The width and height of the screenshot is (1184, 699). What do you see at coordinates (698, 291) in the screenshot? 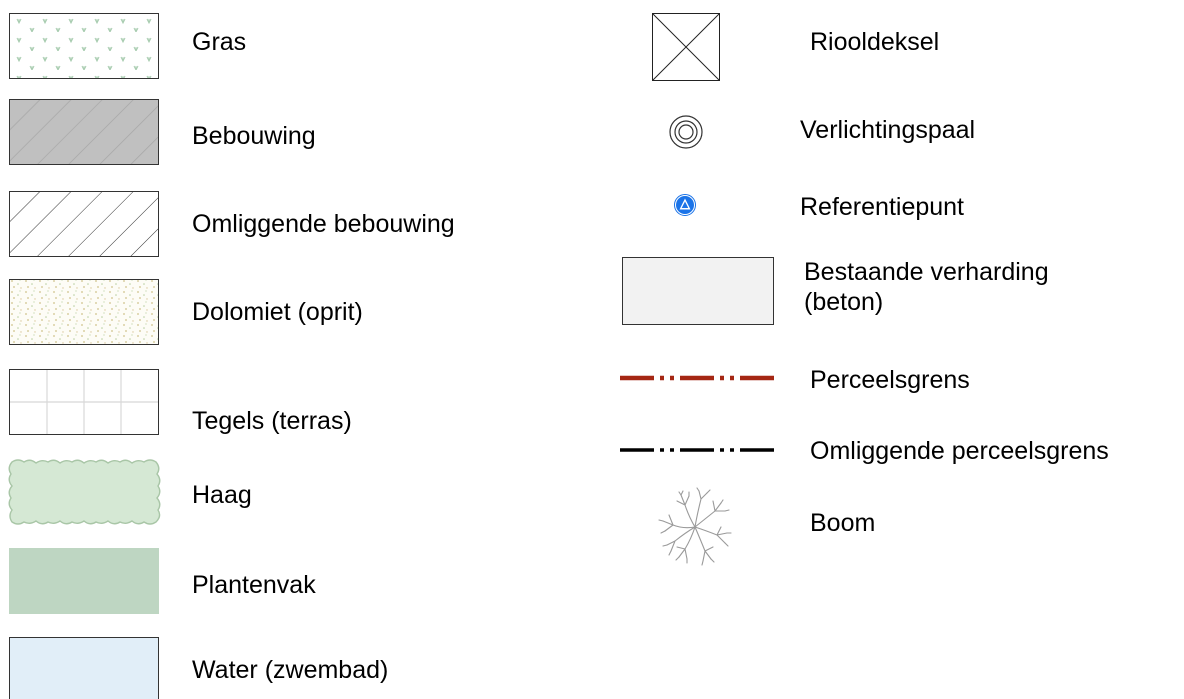
I see `bestaande-verharding-swatch` at bounding box center [698, 291].